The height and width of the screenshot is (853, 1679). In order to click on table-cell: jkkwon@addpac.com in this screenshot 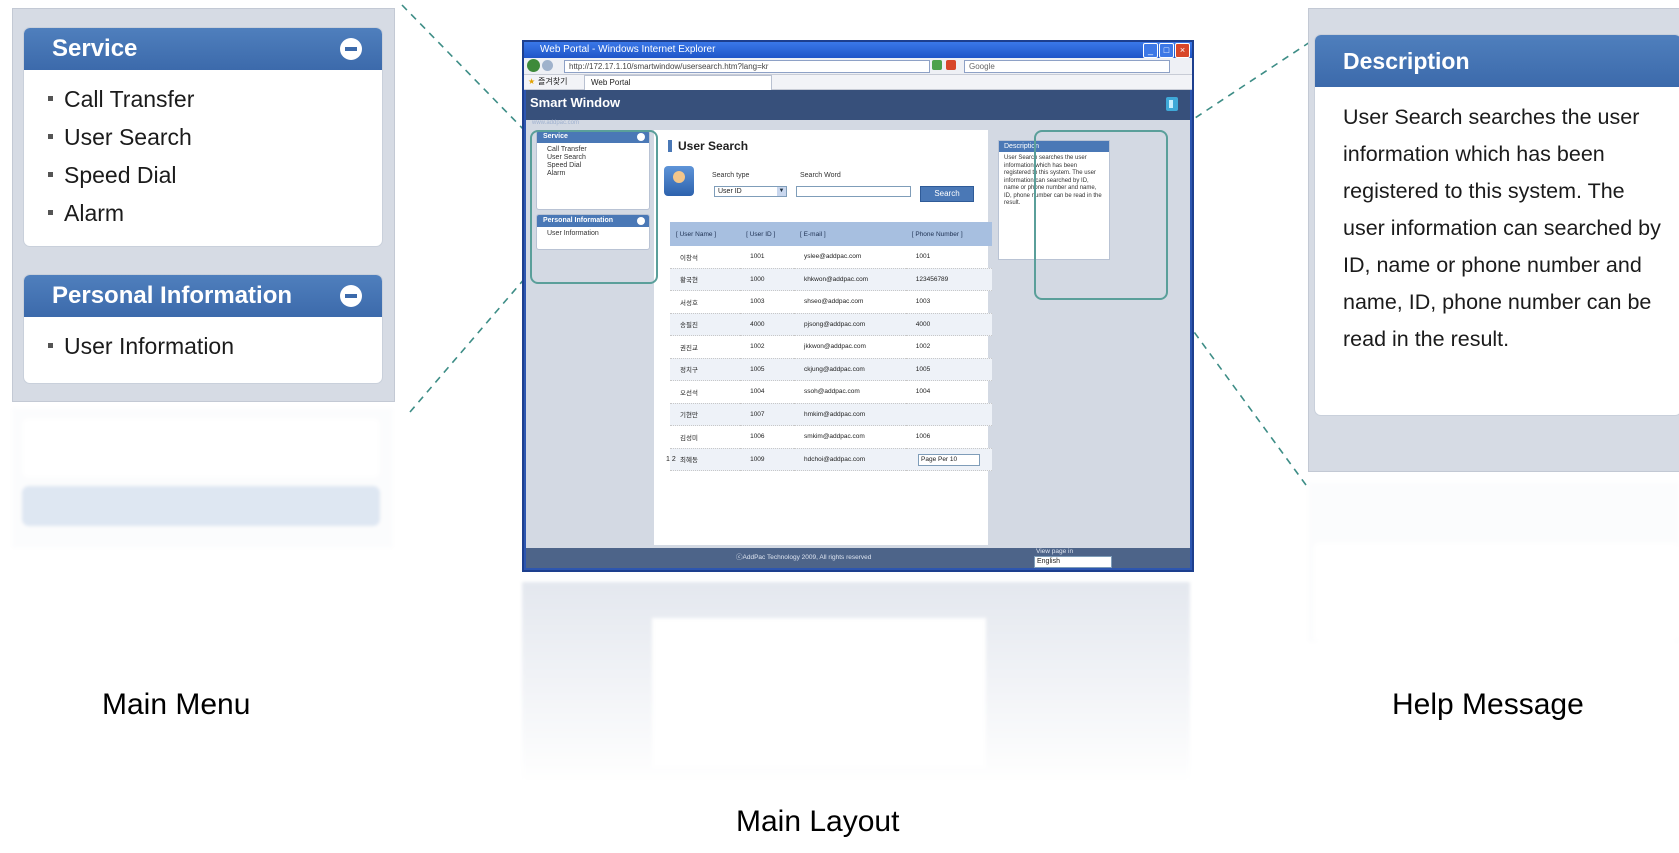, I will do `click(850, 347)`.